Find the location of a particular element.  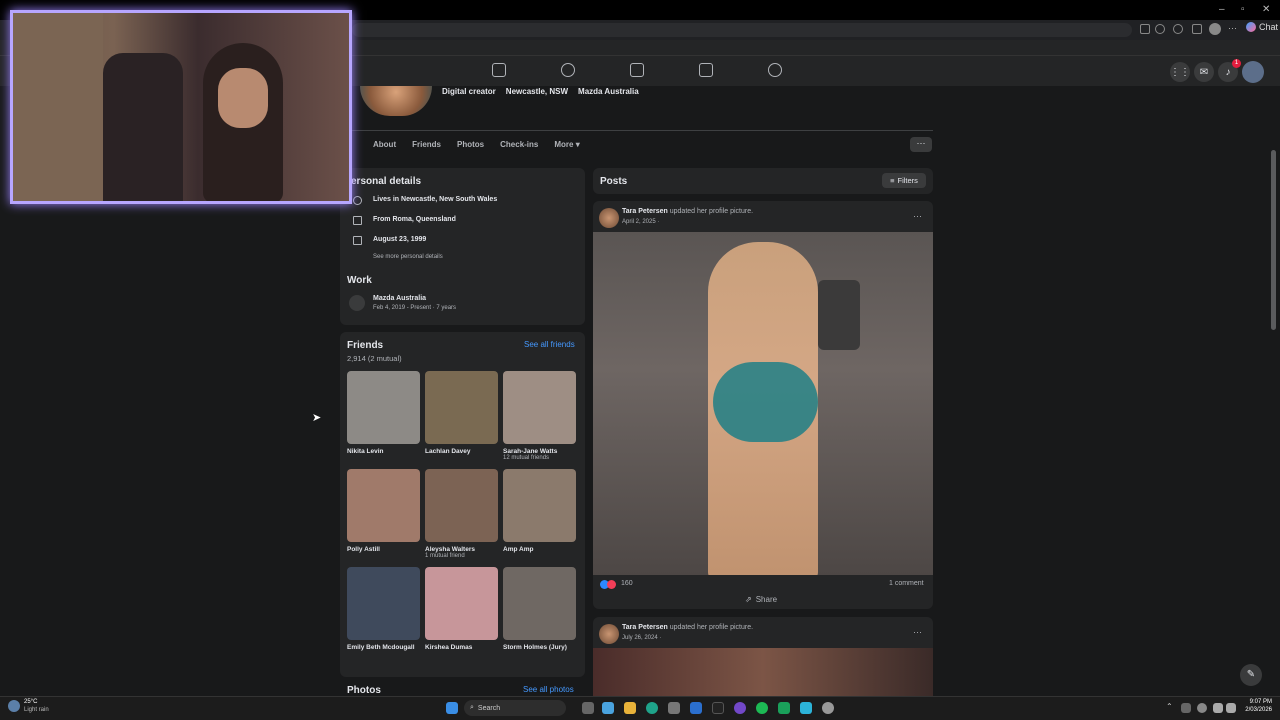

weather-icon is located at coordinates (14, 706).